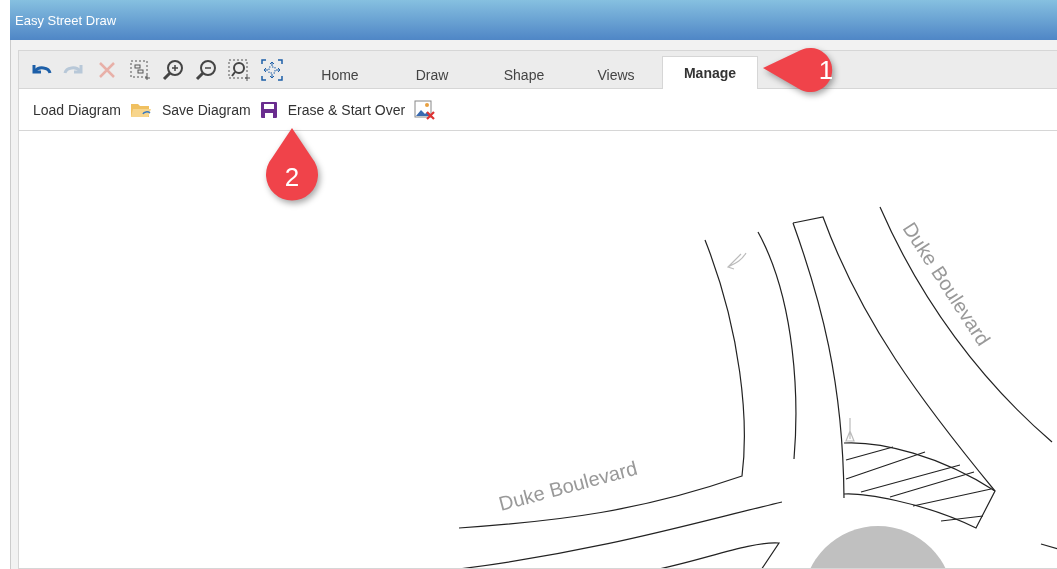 This screenshot has height=569, width=1057. I want to click on fit-button, so click(272, 69).